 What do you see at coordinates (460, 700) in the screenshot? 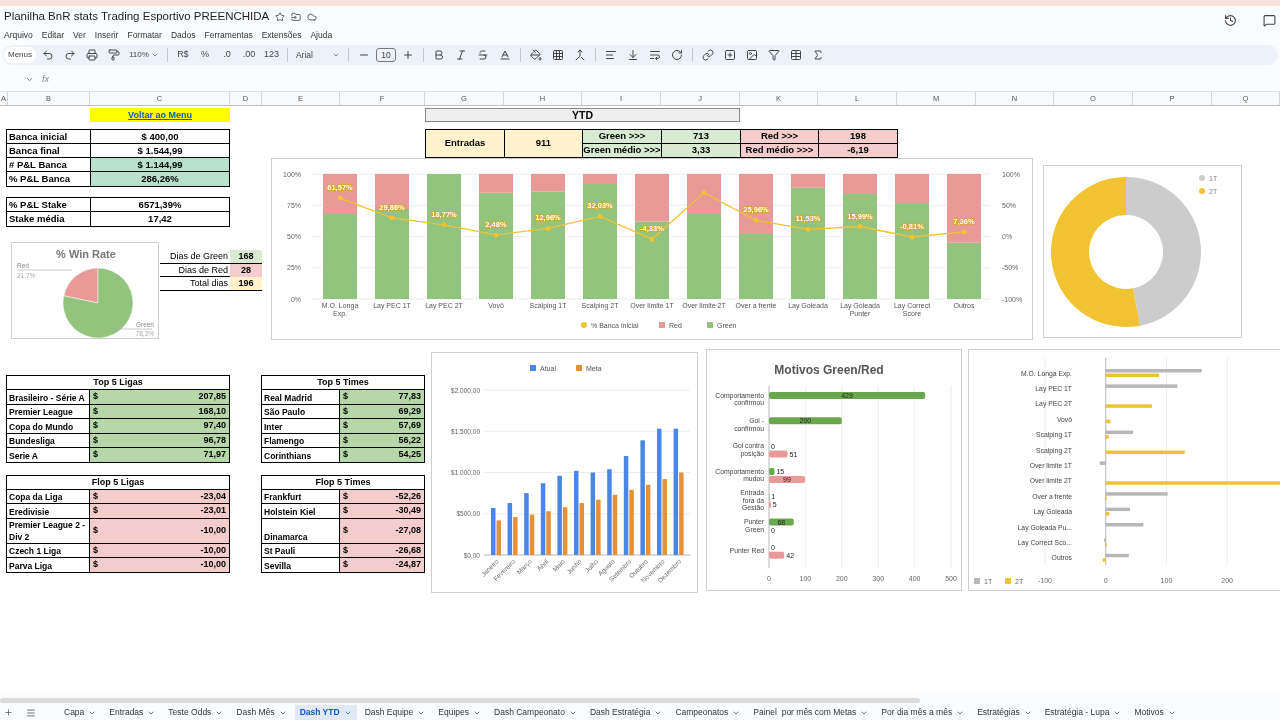
I see `scrollbar-thumb` at bounding box center [460, 700].